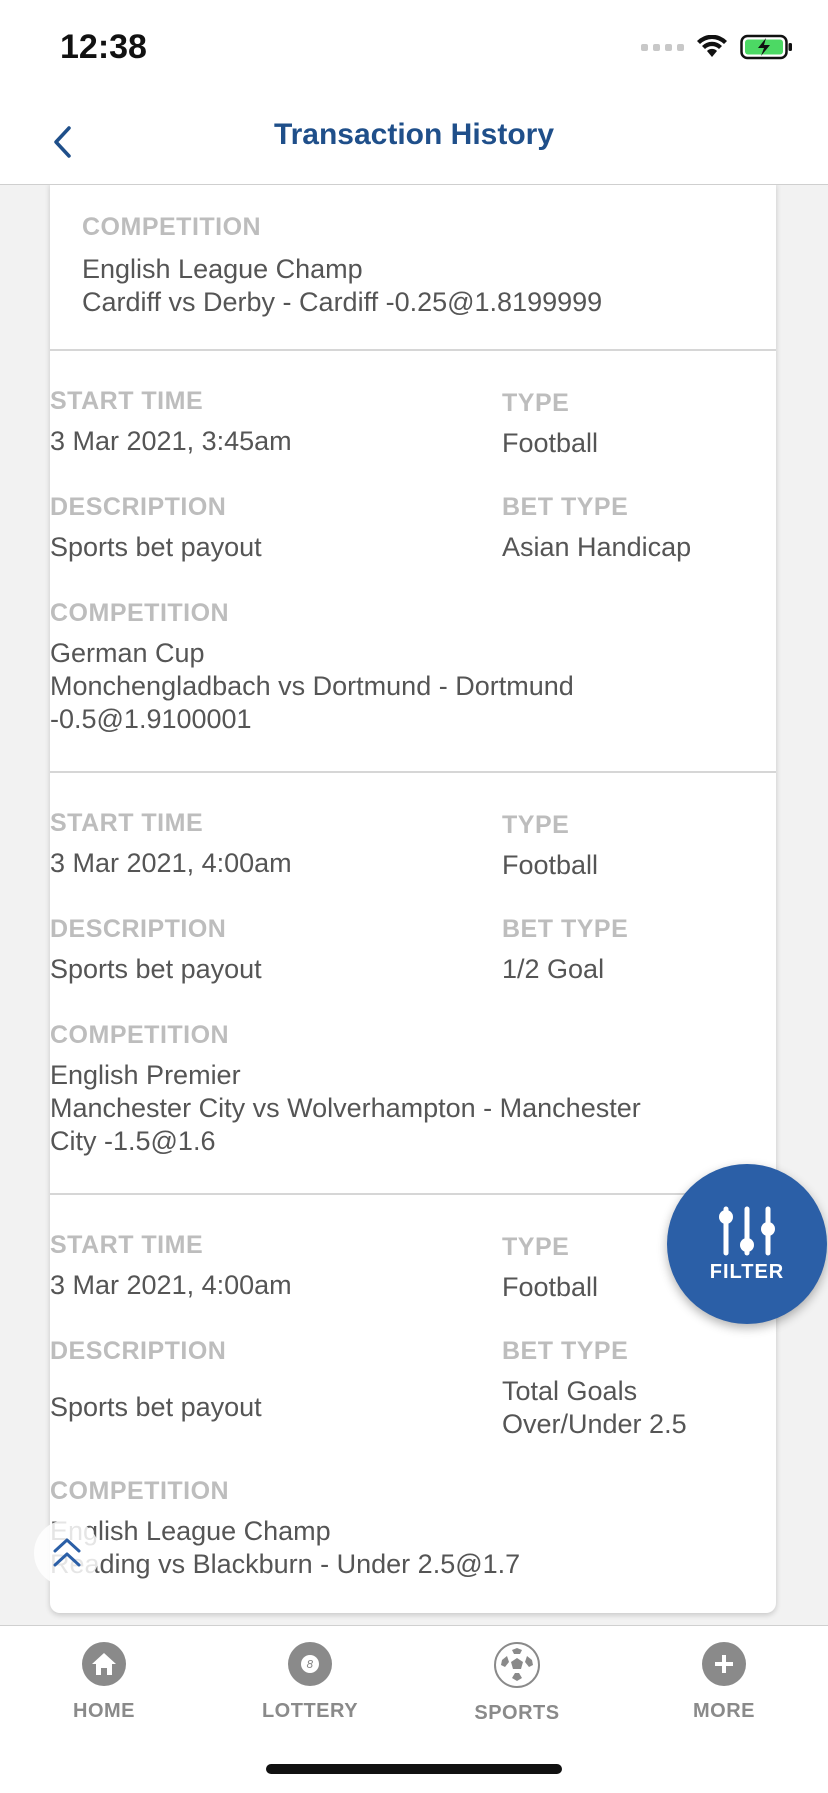 Image resolution: width=828 pixels, height=1793 pixels. I want to click on match-selection: Monchengladbach vs Dortmund - Dortmund, so click(312, 686).